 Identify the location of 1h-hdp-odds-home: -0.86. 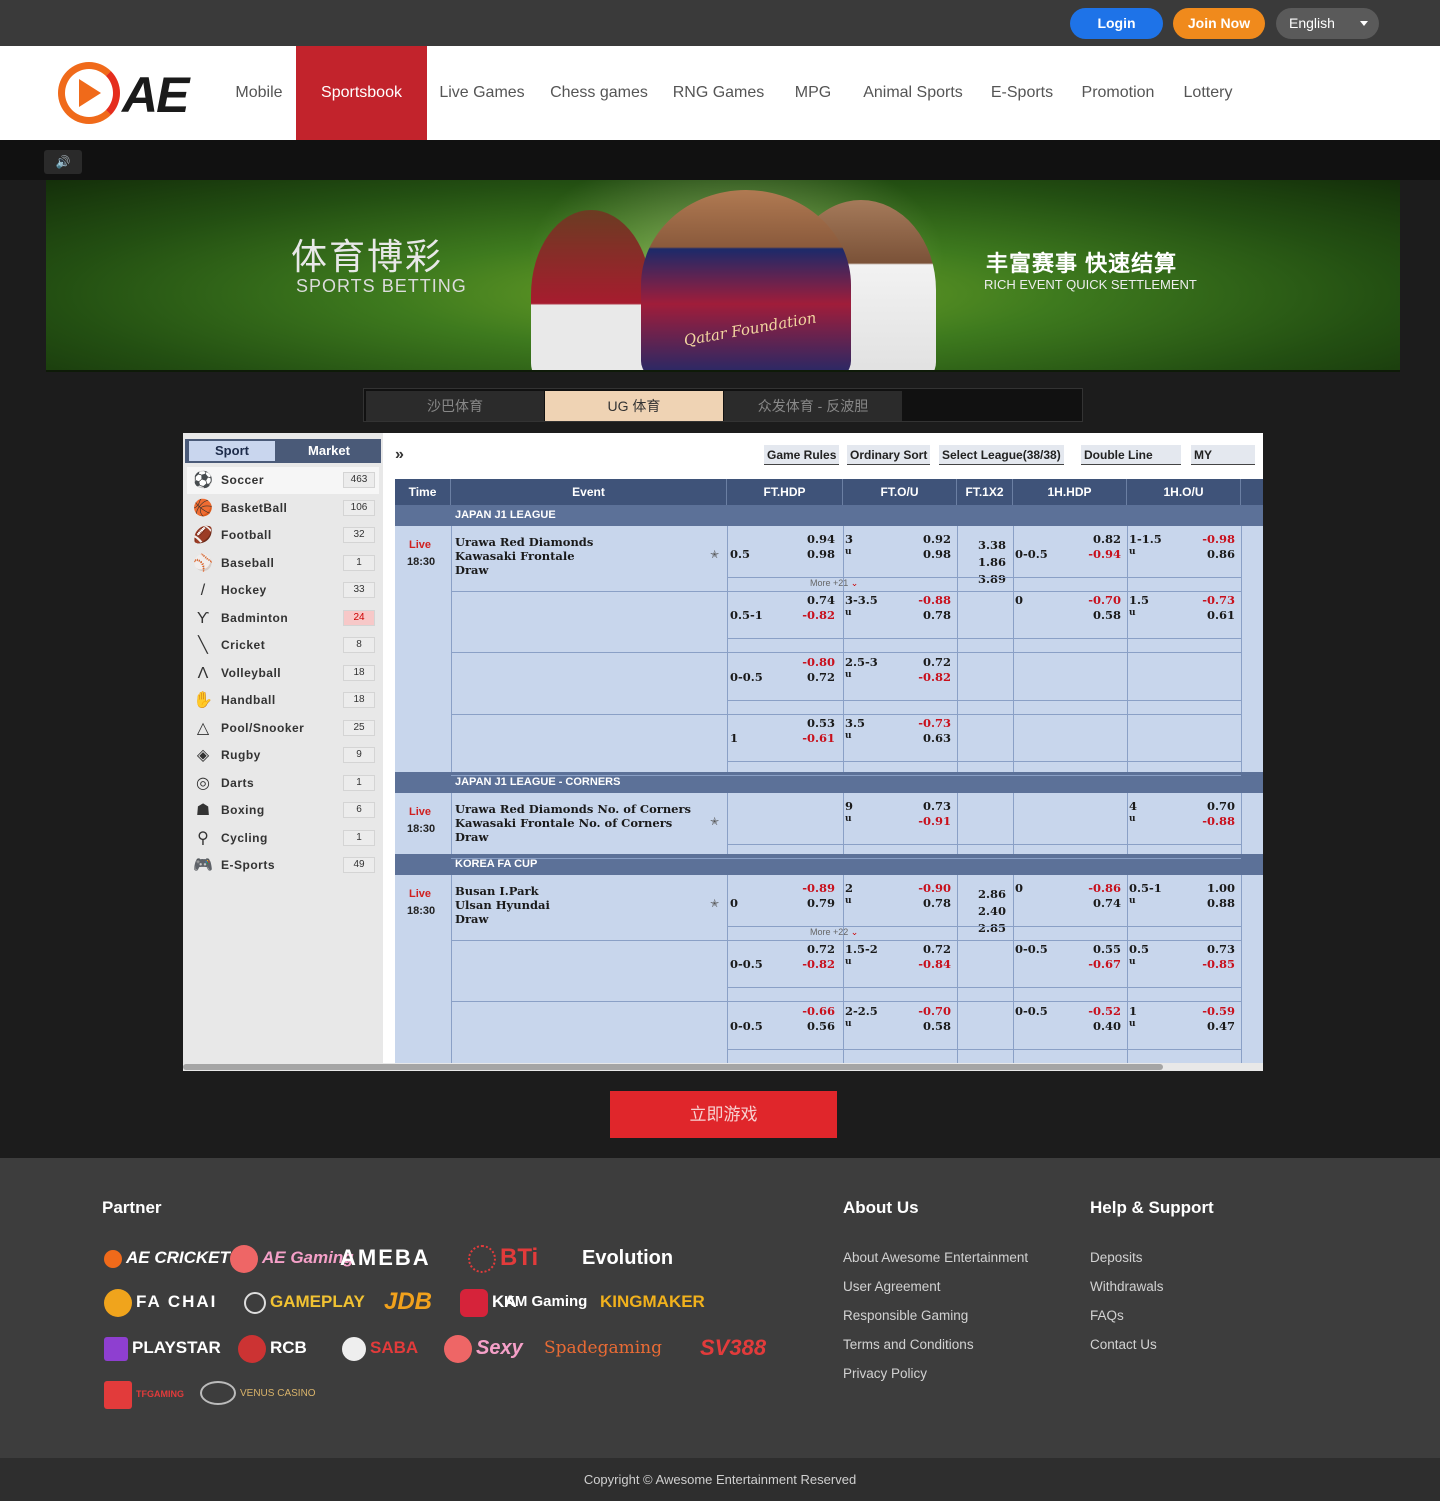
(1100, 888).